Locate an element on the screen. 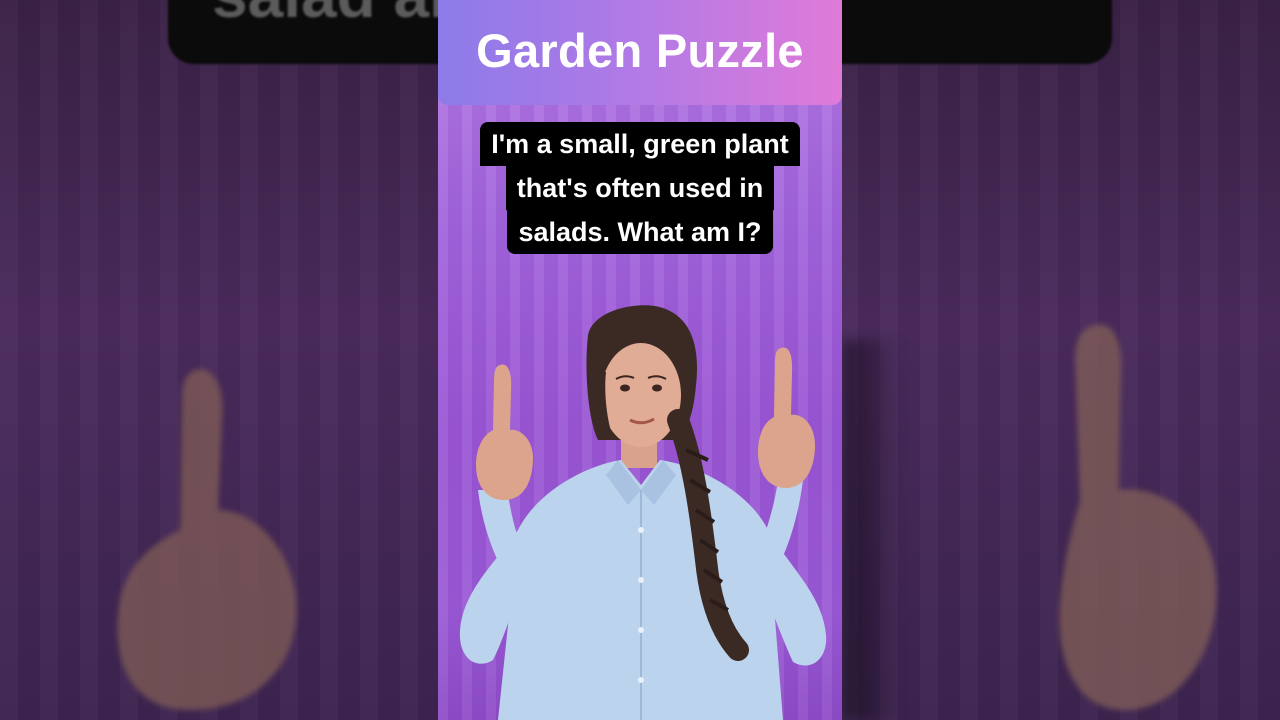 The height and width of the screenshot is (720, 1280). video-title: Garden Puzzle is located at coordinates (640, 50).